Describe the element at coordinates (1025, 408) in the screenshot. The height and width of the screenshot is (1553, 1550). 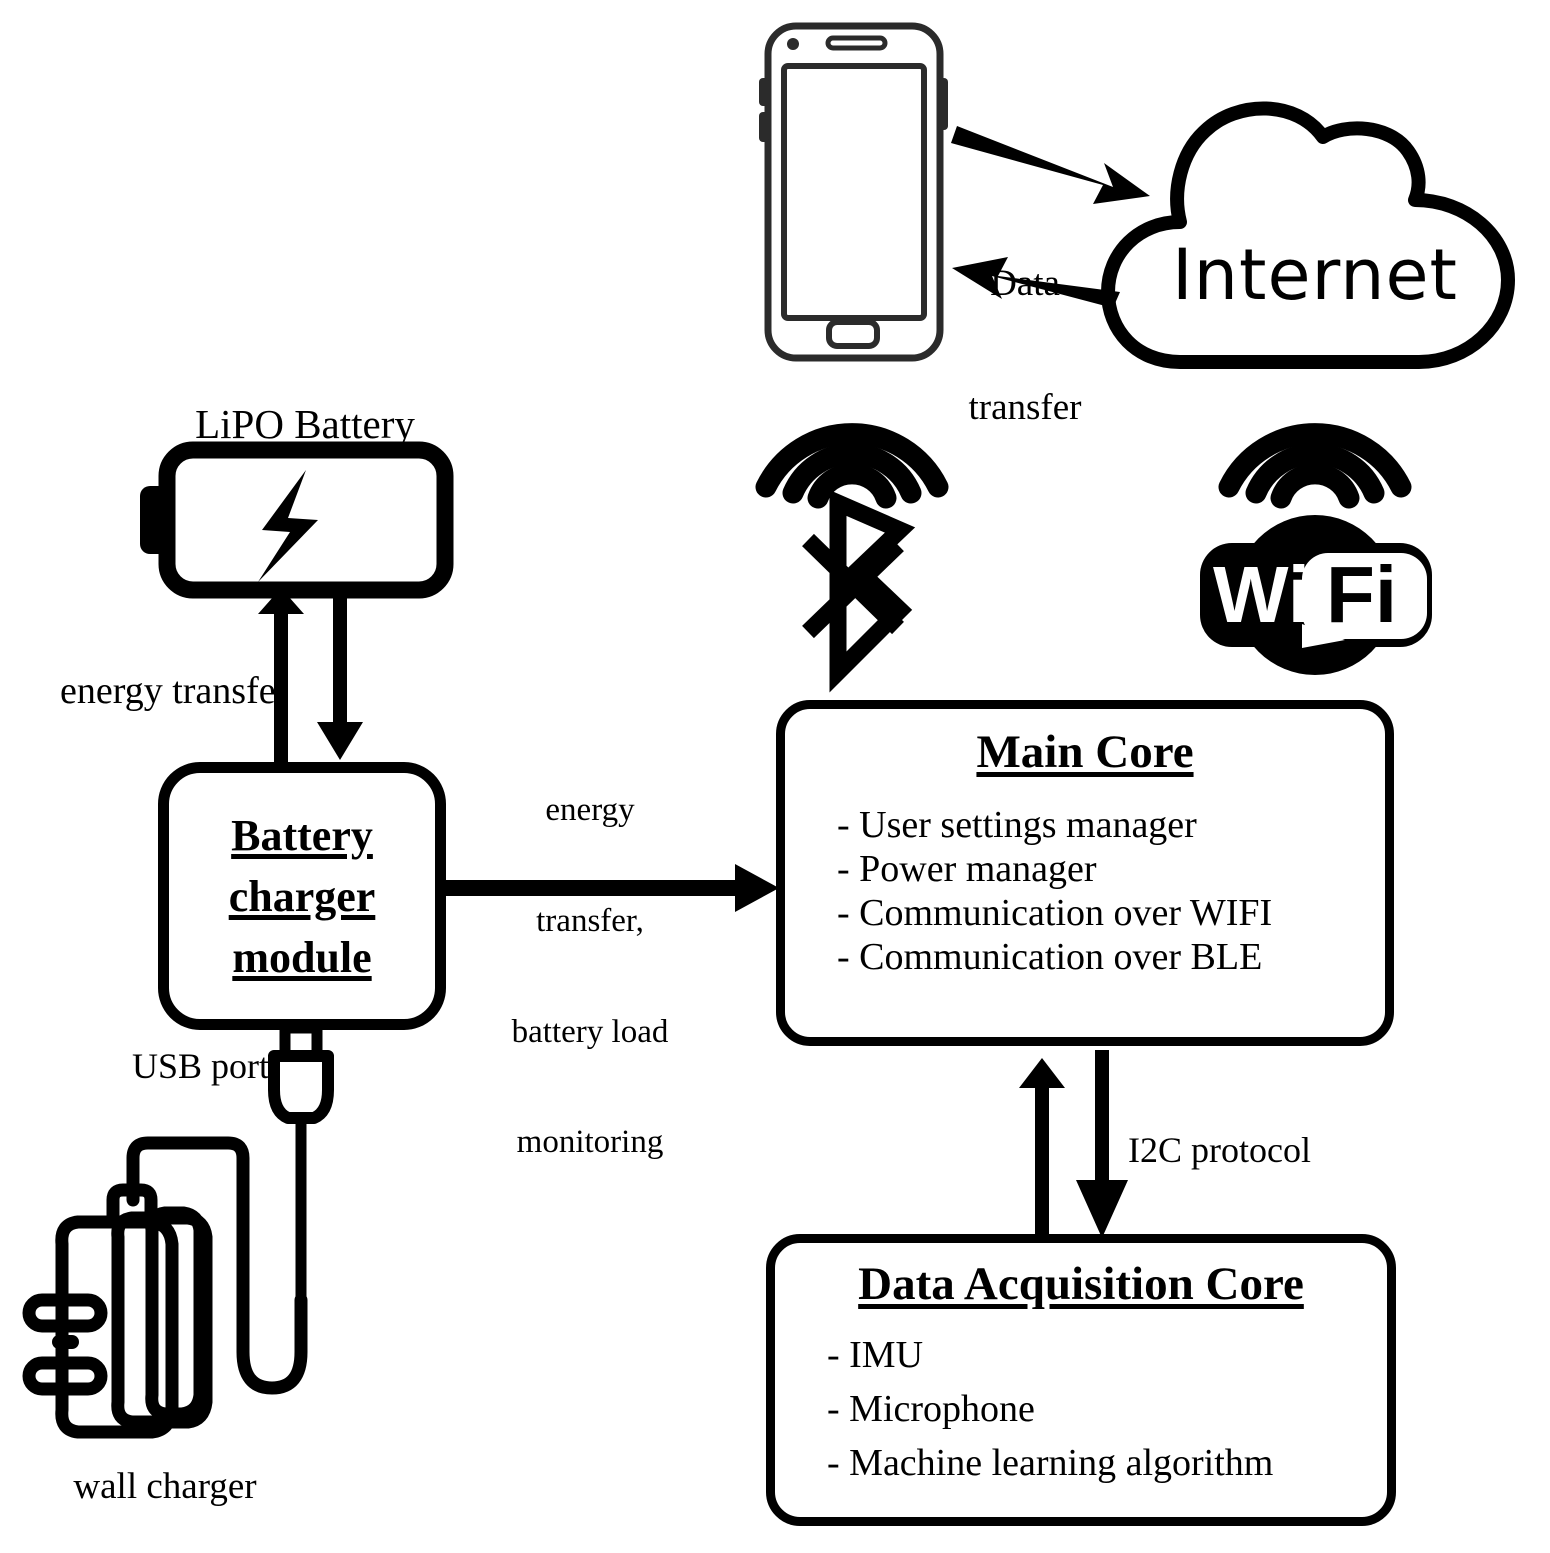
I see `data-transfer-line2: transfer` at that location.